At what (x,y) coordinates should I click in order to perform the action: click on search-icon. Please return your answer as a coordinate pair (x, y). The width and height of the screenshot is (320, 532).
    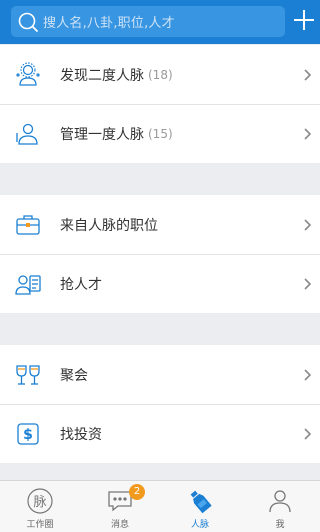
    Looking at the image, I should click on (28, 22).